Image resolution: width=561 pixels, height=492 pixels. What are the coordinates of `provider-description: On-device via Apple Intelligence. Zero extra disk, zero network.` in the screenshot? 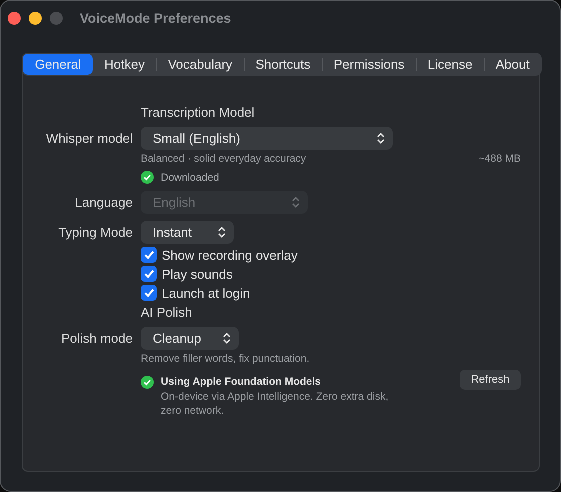 It's located at (275, 404).